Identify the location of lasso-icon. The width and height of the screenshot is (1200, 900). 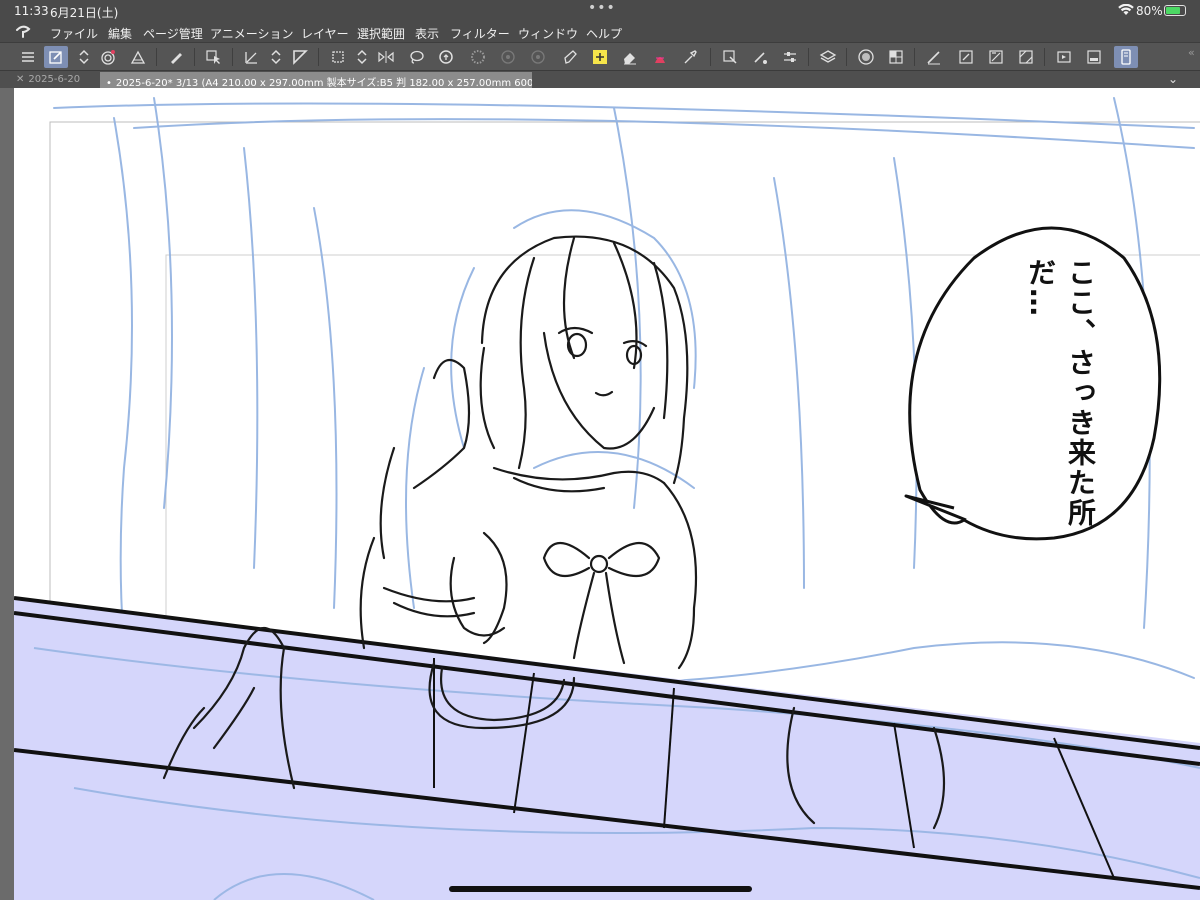
(416, 57).